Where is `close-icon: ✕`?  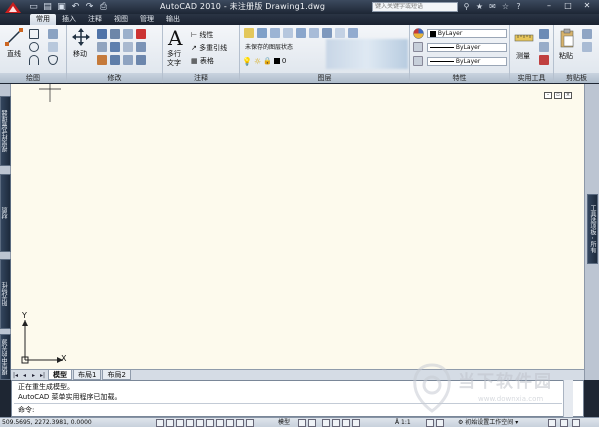
close-icon: ✕ is located at coordinates (587, 6).